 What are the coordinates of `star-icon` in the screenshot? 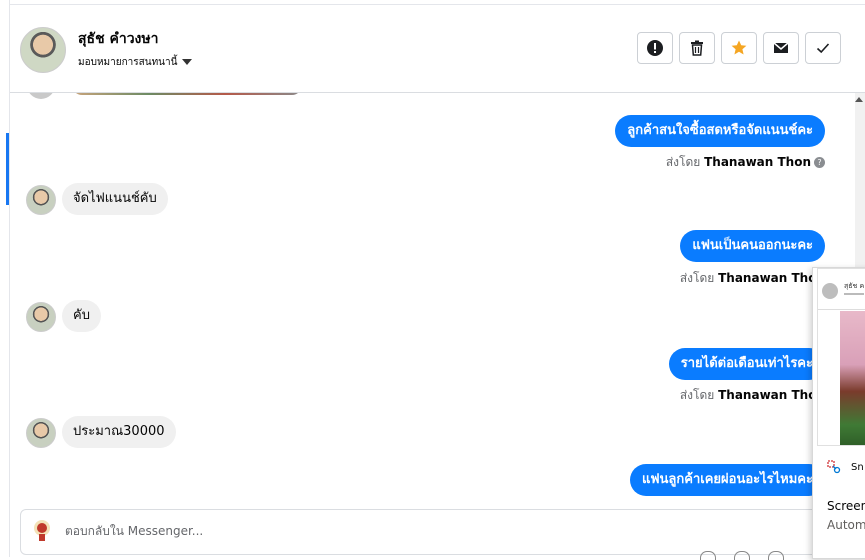 It's located at (739, 47).